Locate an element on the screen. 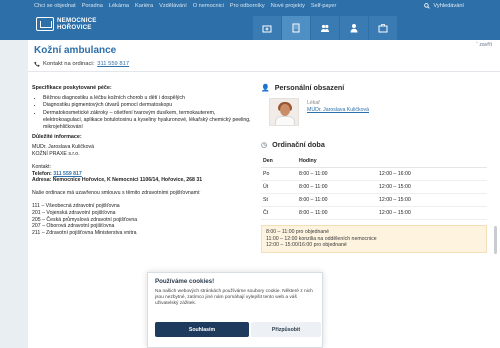  insurer-item: 207 – Oborová zdravotní pojišťovna is located at coordinates (73, 226).